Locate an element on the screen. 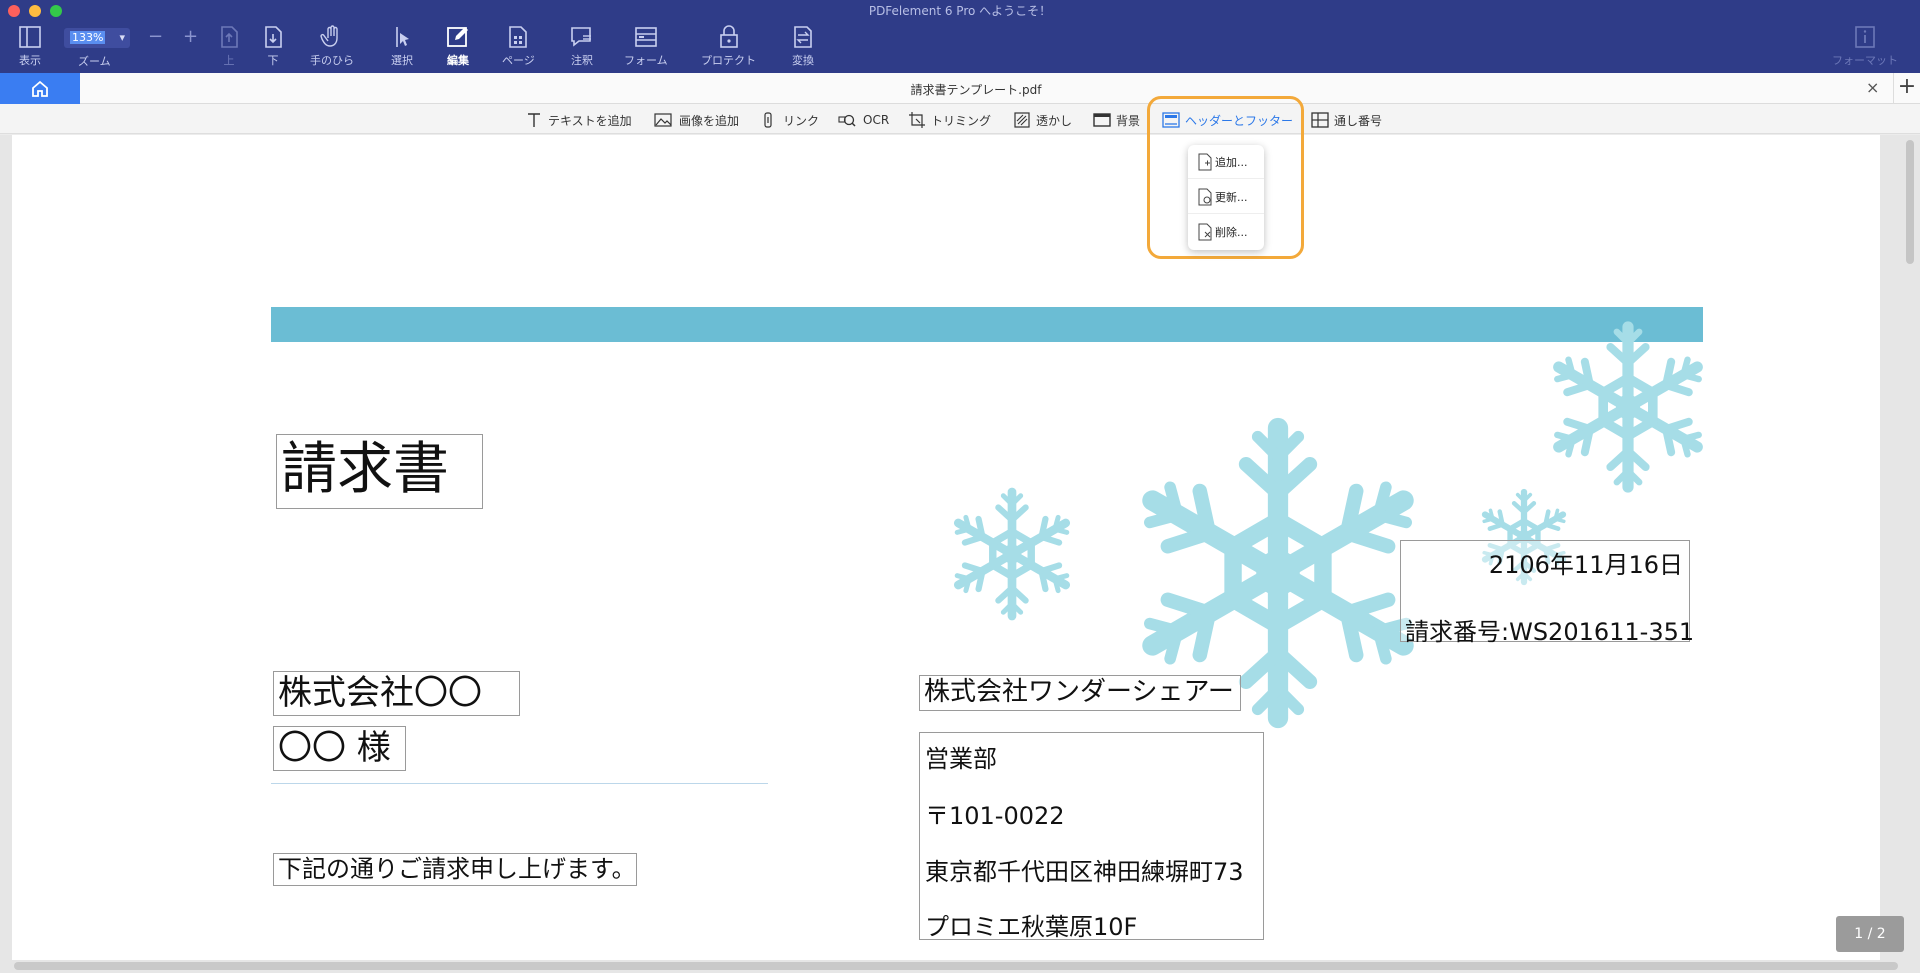 This screenshot has height=973, width=1920. edit-icon is located at coordinates (457, 37).